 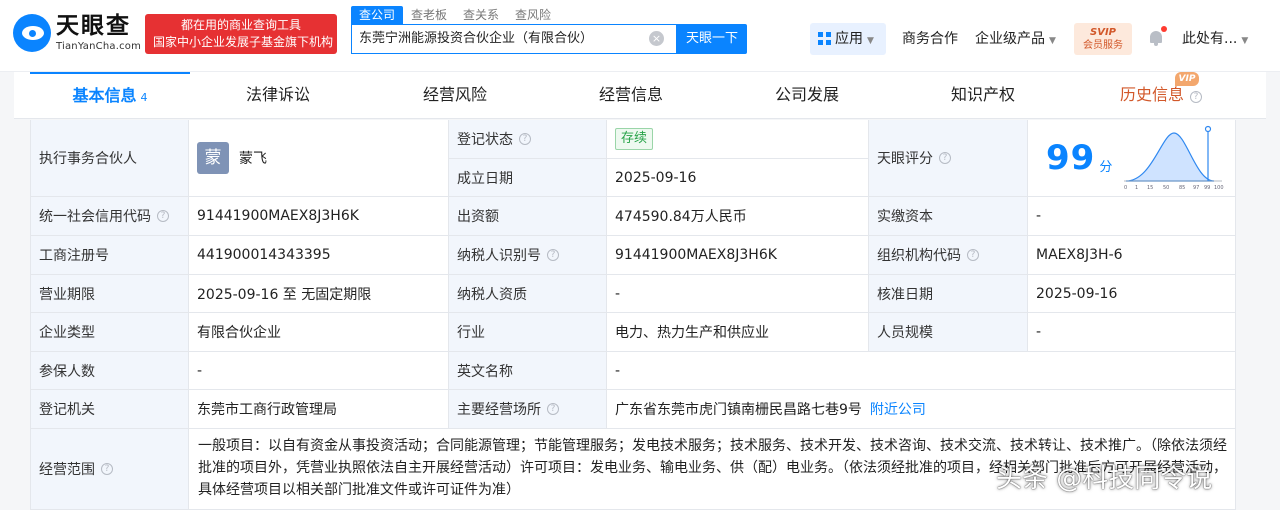 I want to click on score-unit: 分, so click(x=1106, y=167).